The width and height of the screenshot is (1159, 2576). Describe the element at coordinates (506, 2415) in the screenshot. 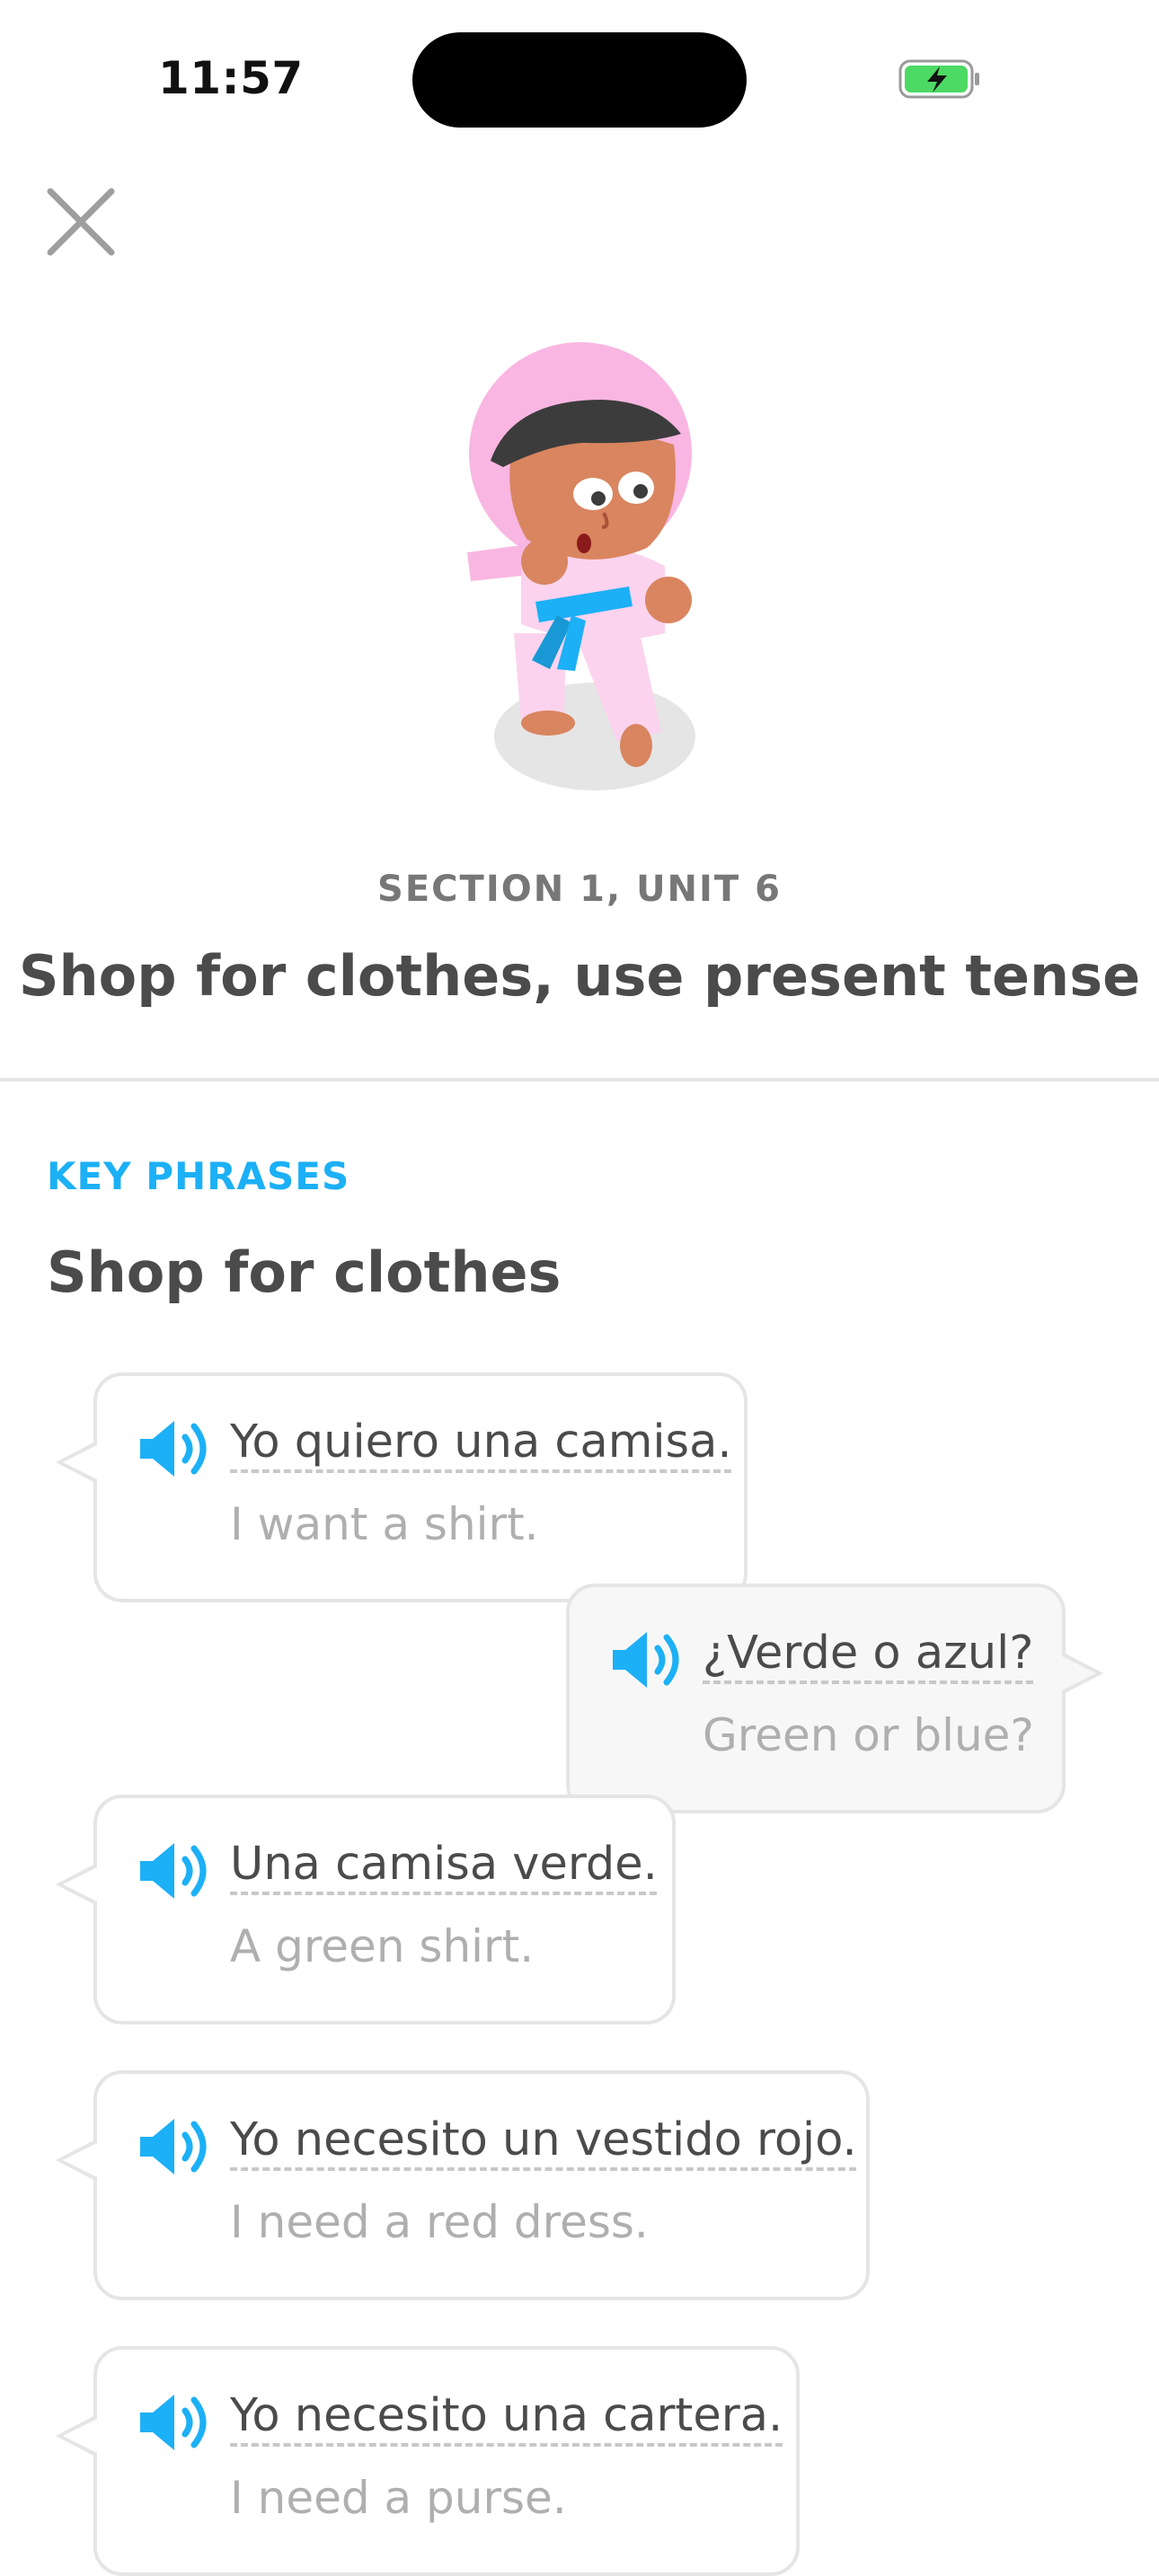

I see `phrase-text: Yo necesito una cartera.` at that location.